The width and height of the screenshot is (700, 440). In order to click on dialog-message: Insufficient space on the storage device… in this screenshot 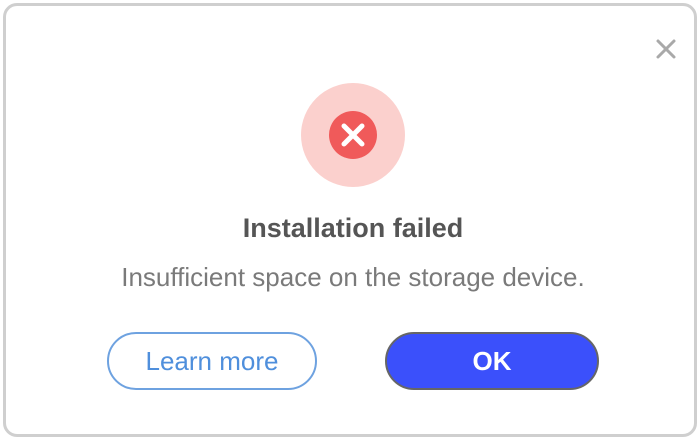, I will do `click(353, 277)`.